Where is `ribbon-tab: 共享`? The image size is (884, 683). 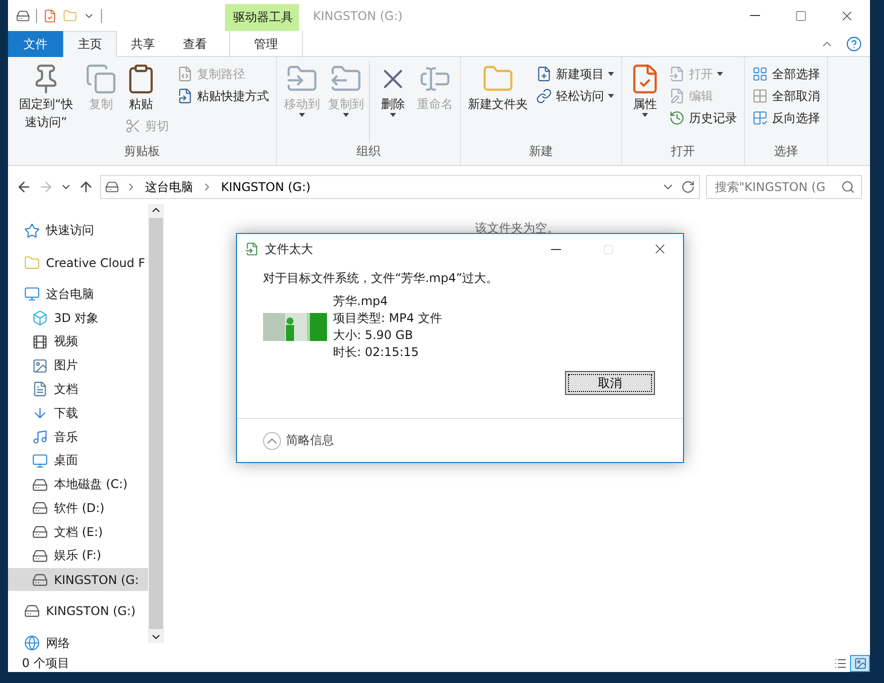
ribbon-tab: 共享 is located at coordinates (143, 44).